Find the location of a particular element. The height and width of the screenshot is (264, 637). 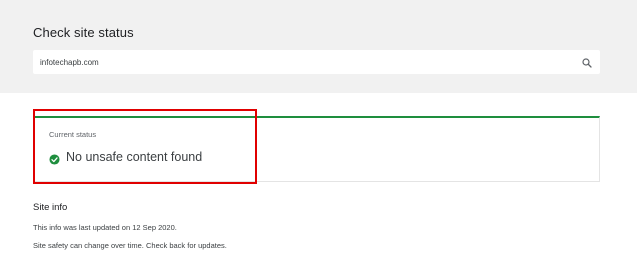

search-input is located at coordinates (300, 62).